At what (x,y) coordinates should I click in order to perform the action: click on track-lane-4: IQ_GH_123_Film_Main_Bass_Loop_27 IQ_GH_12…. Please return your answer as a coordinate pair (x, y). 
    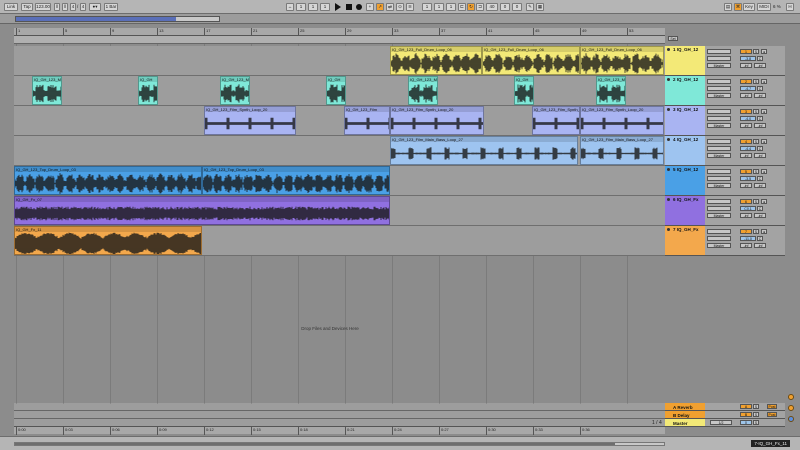
    Looking at the image, I should click on (339, 151).